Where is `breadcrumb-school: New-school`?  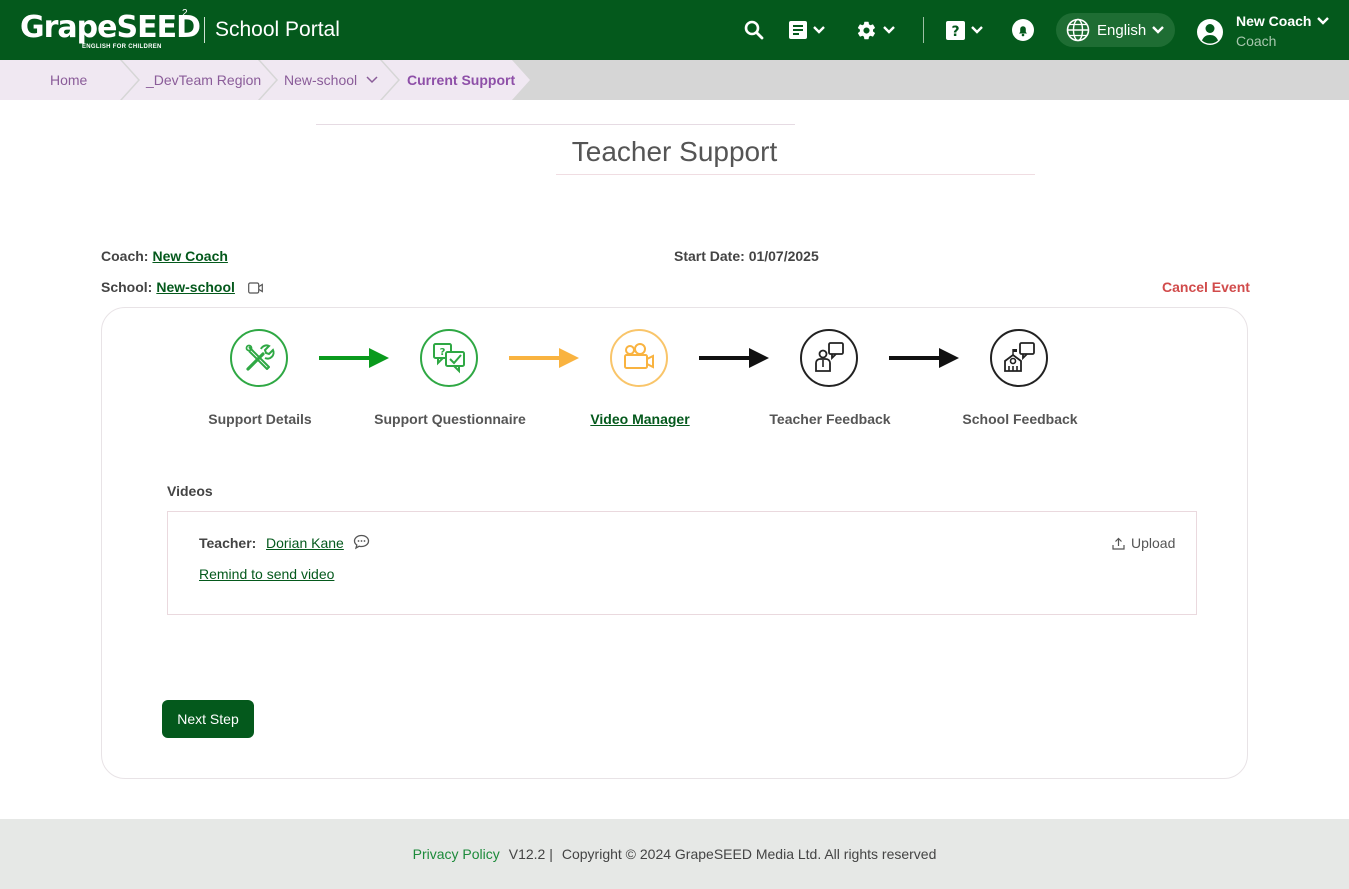 breadcrumb-school: New-school is located at coordinates (329, 80).